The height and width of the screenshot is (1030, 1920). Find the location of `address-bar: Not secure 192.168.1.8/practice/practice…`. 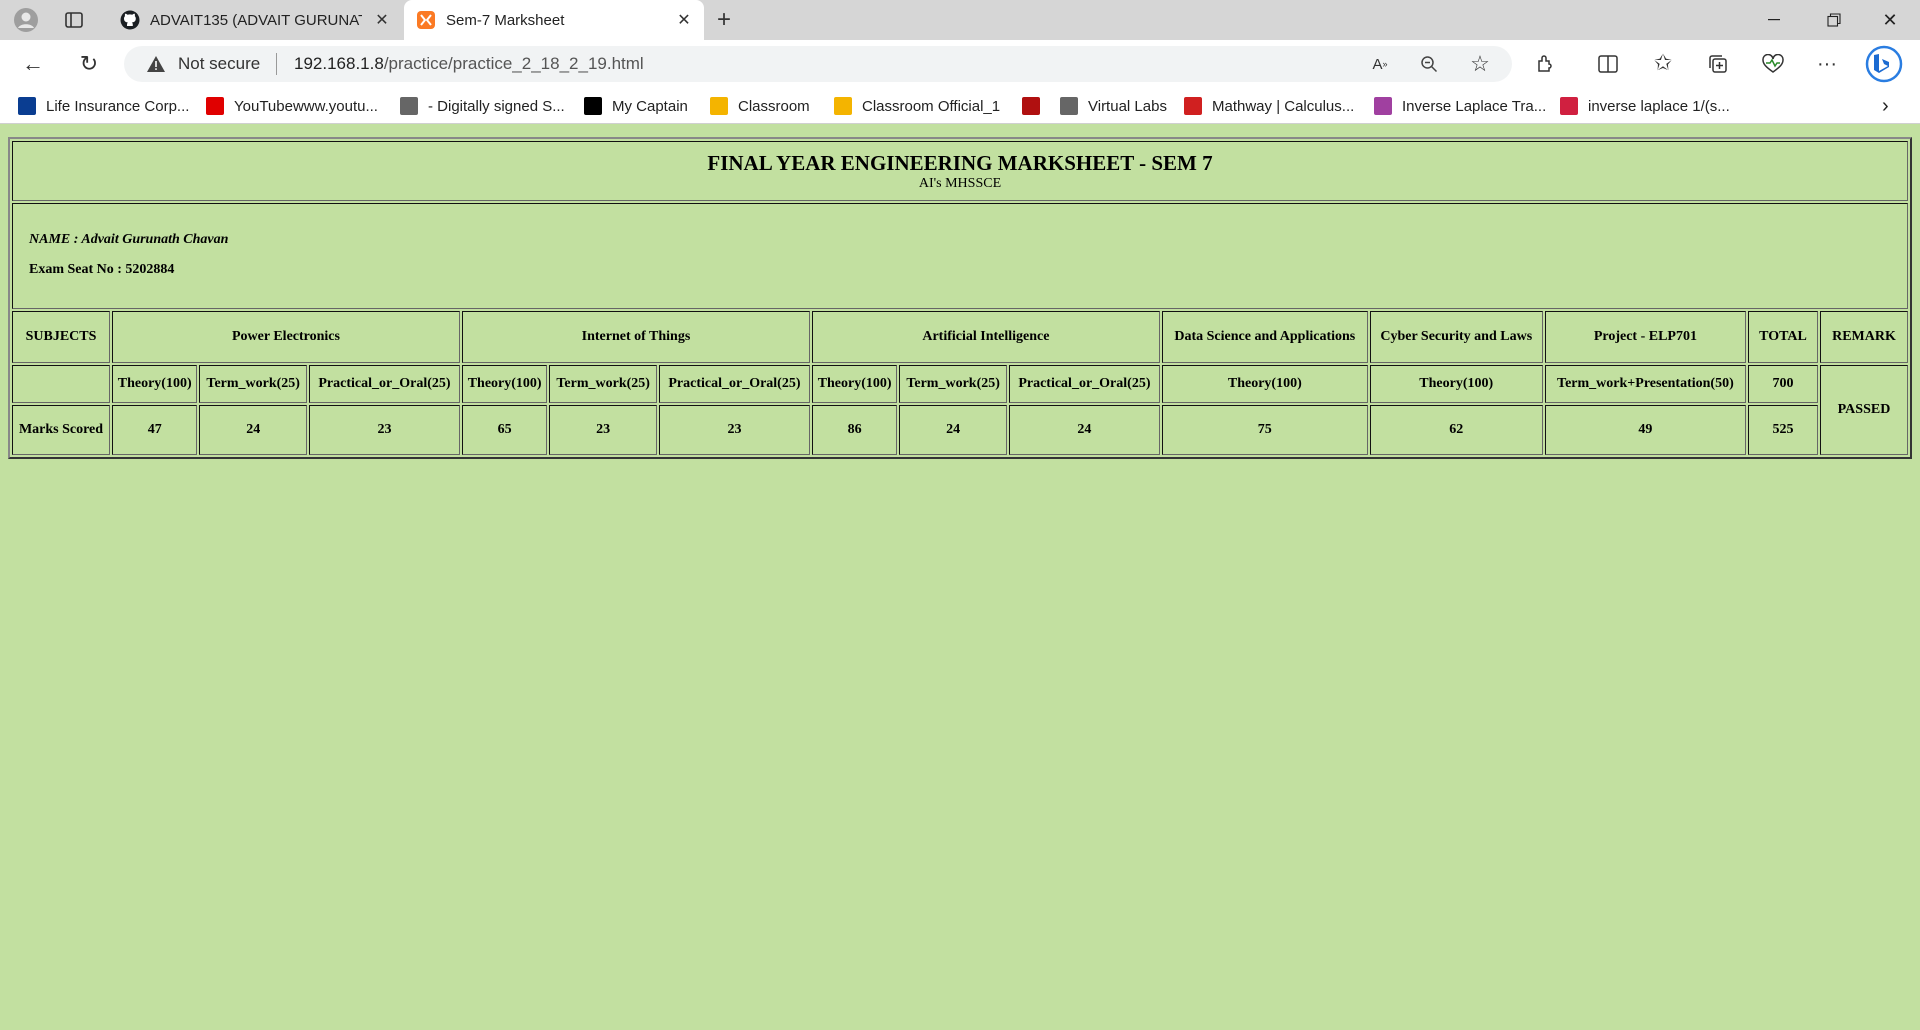

address-bar: Not secure 192.168.1.8/practice/practice… is located at coordinates (818, 64).